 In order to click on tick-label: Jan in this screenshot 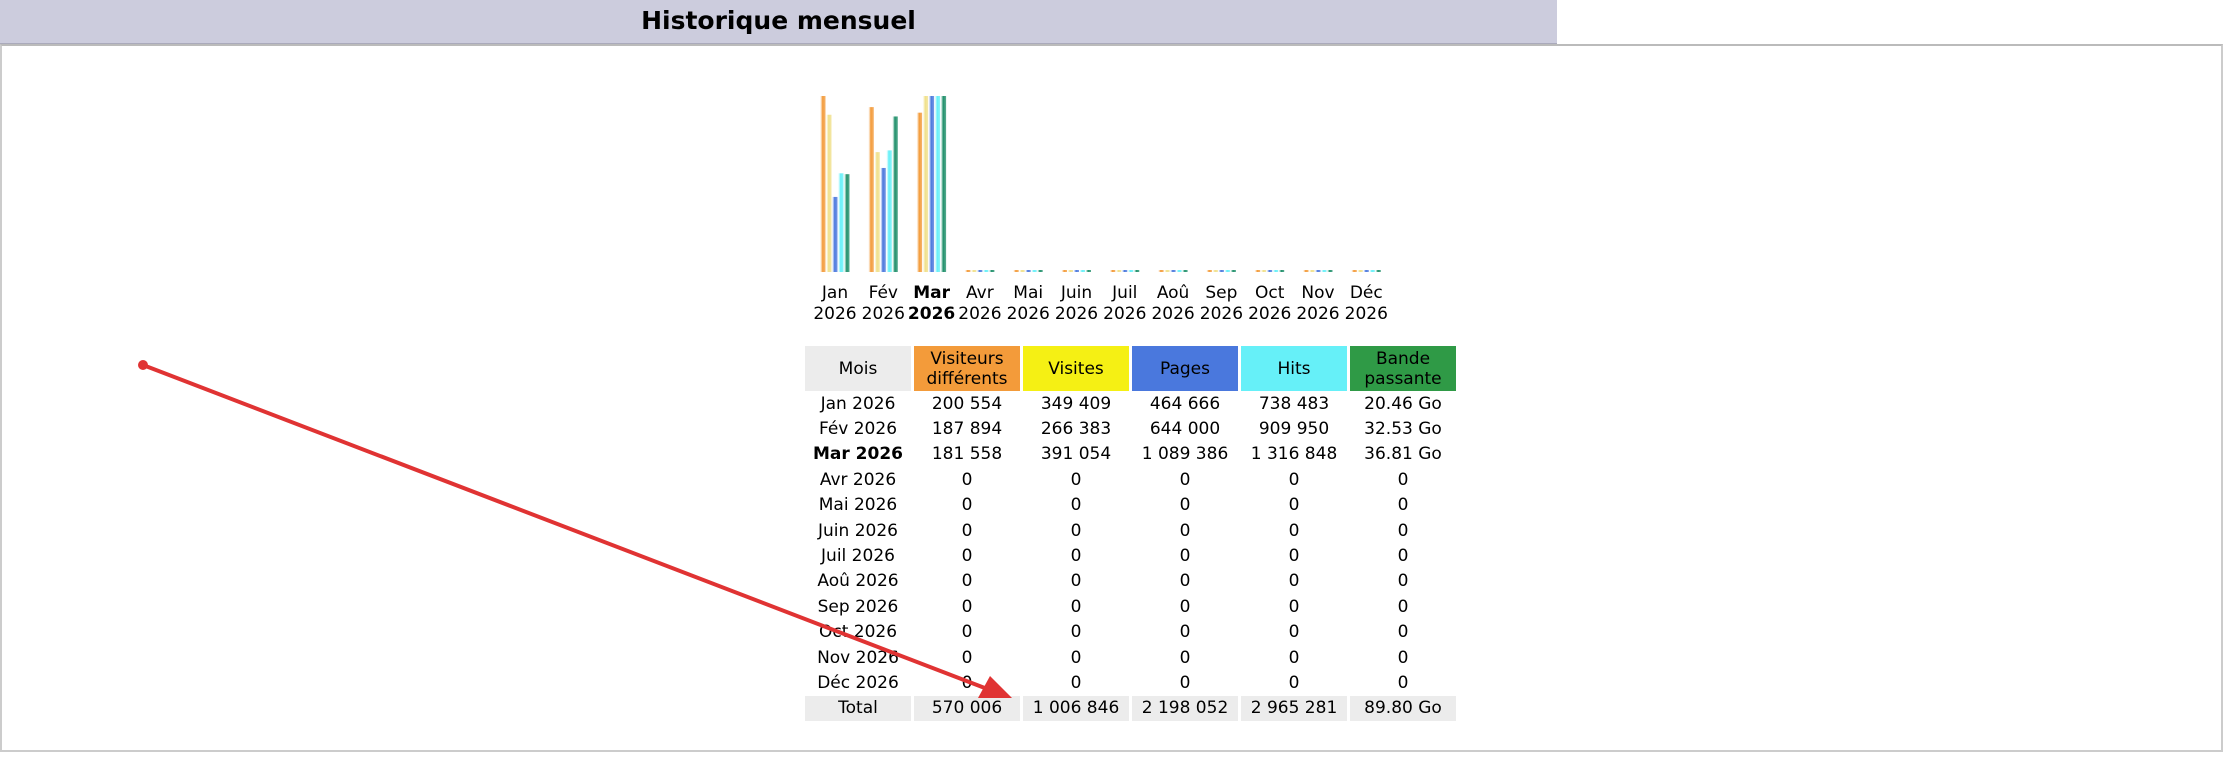, I will do `click(834, 293)`.